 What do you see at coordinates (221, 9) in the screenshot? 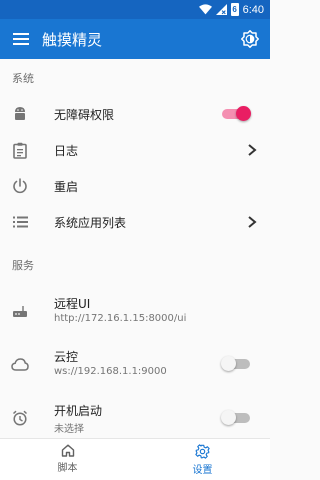
I see `signal-icon` at bounding box center [221, 9].